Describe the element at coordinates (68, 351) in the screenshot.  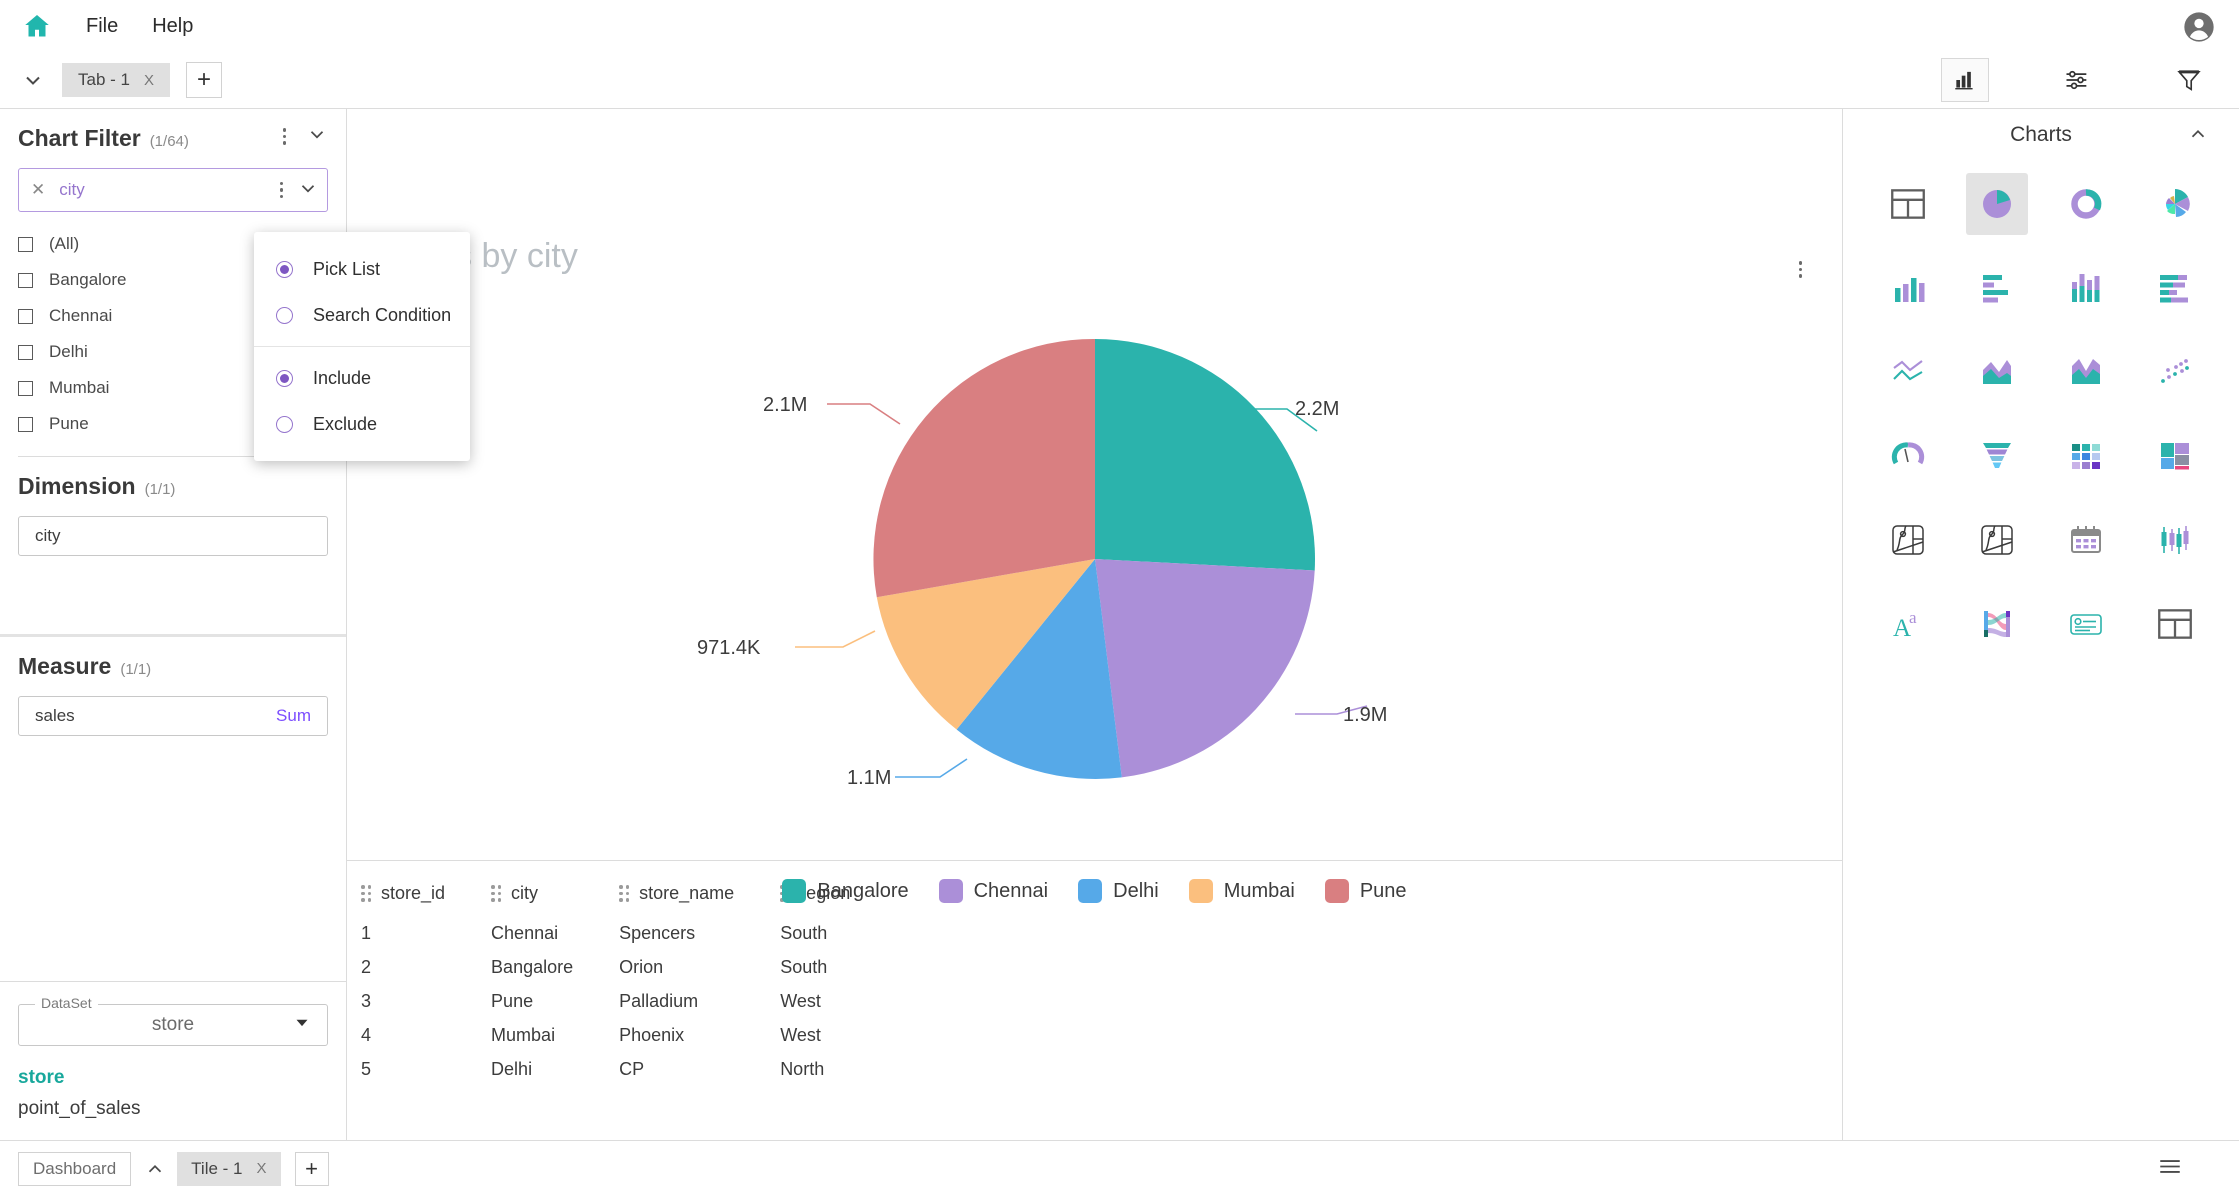
I see `filter-option-label: Delhi` at that location.